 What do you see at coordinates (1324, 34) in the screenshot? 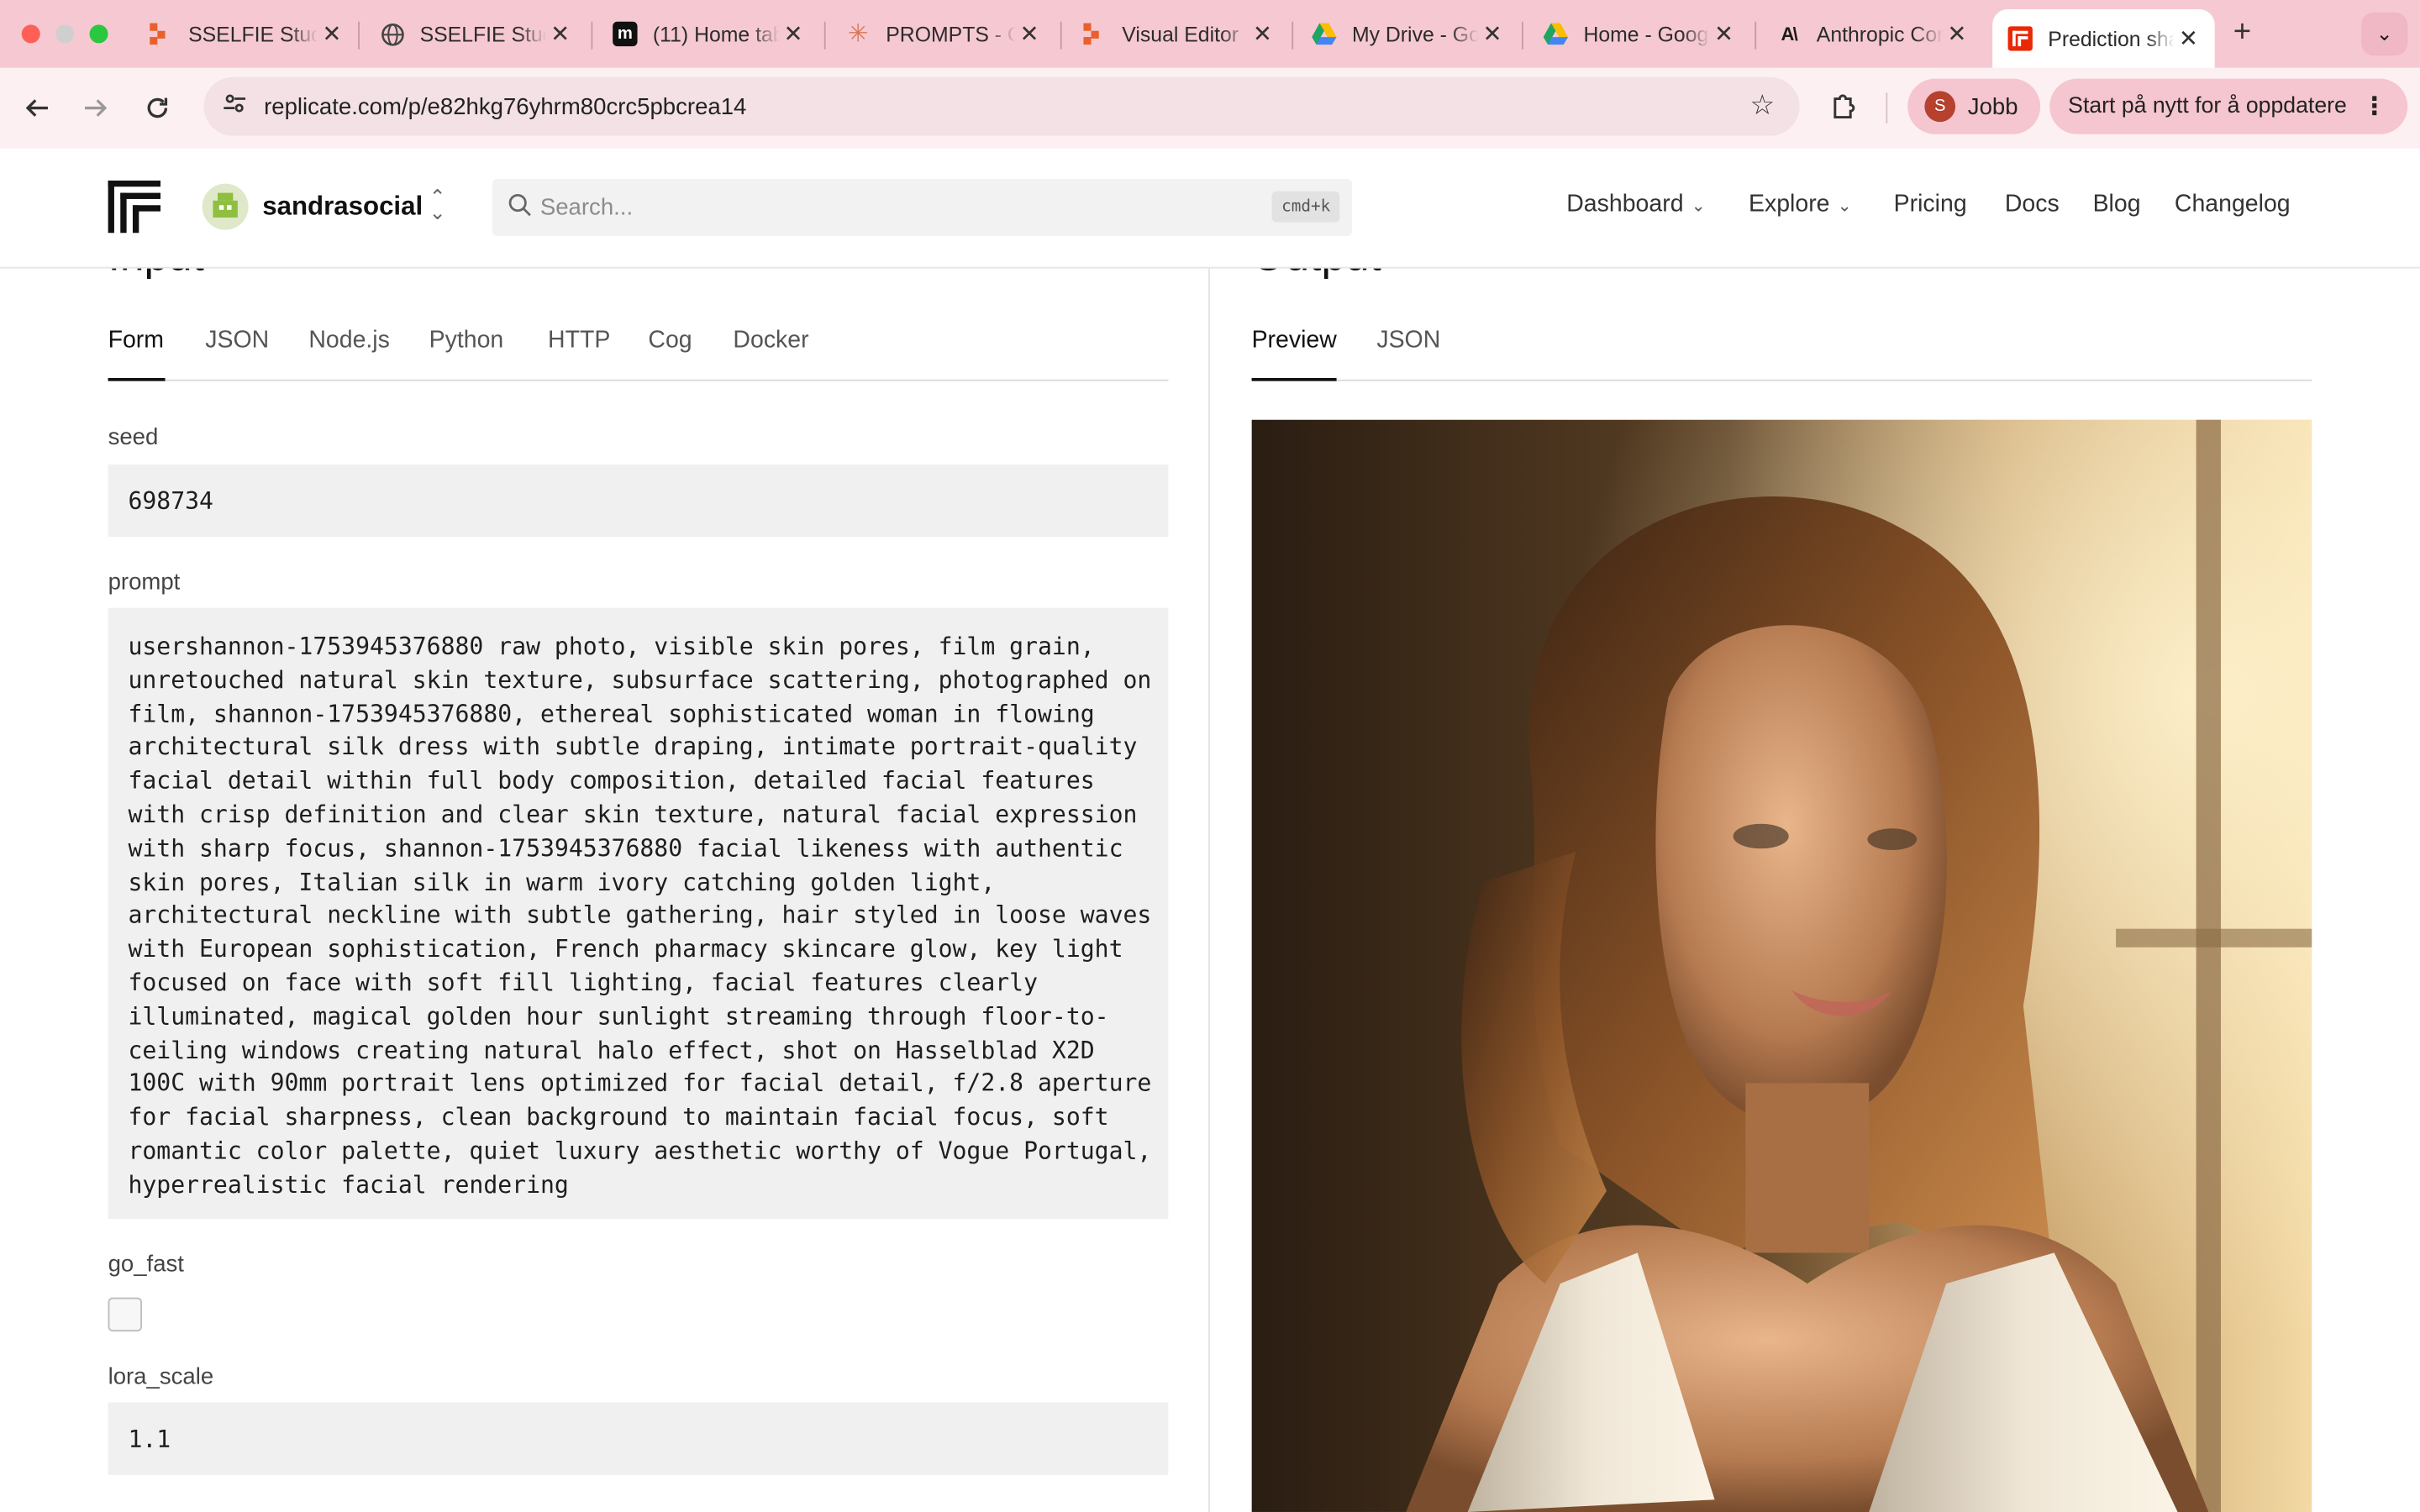
I see `google-drive-icon` at bounding box center [1324, 34].